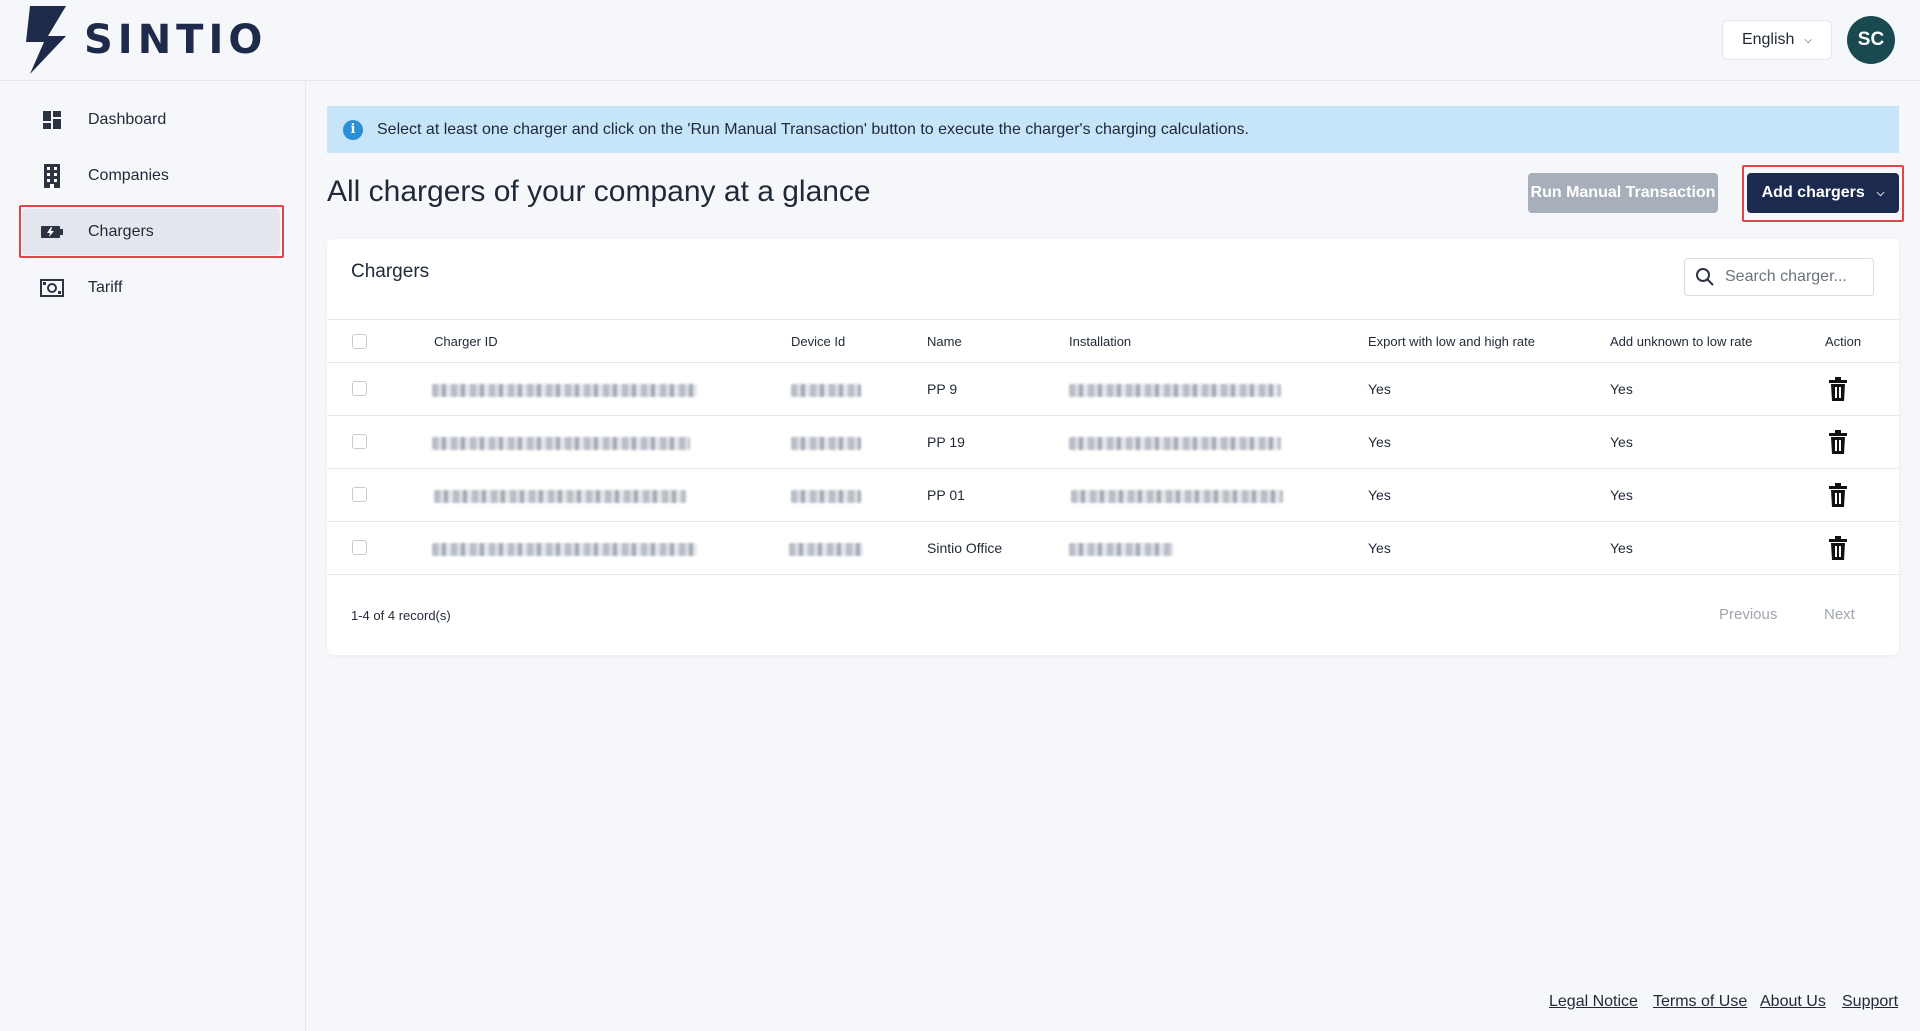 The height and width of the screenshot is (1031, 1920). Describe the element at coordinates (128, 175) in the screenshot. I see `sidebar-item-label: Companies` at that location.